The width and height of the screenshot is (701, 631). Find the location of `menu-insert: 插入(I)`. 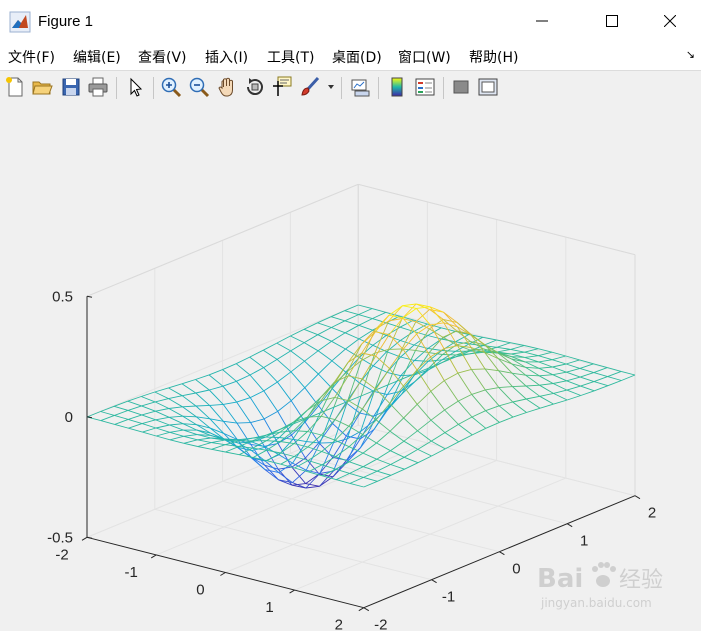

menu-insert: 插入(I) is located at coordinates (226, 57).